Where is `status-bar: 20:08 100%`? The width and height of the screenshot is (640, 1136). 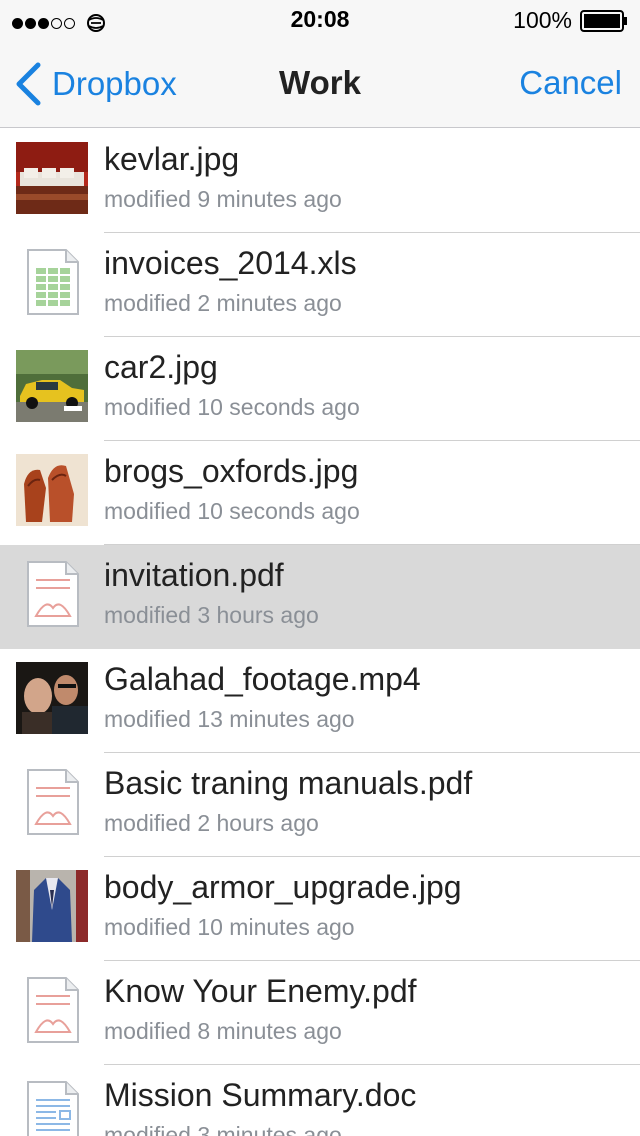
status-bar: 20:08 100% is located at coordinates (320, 20).